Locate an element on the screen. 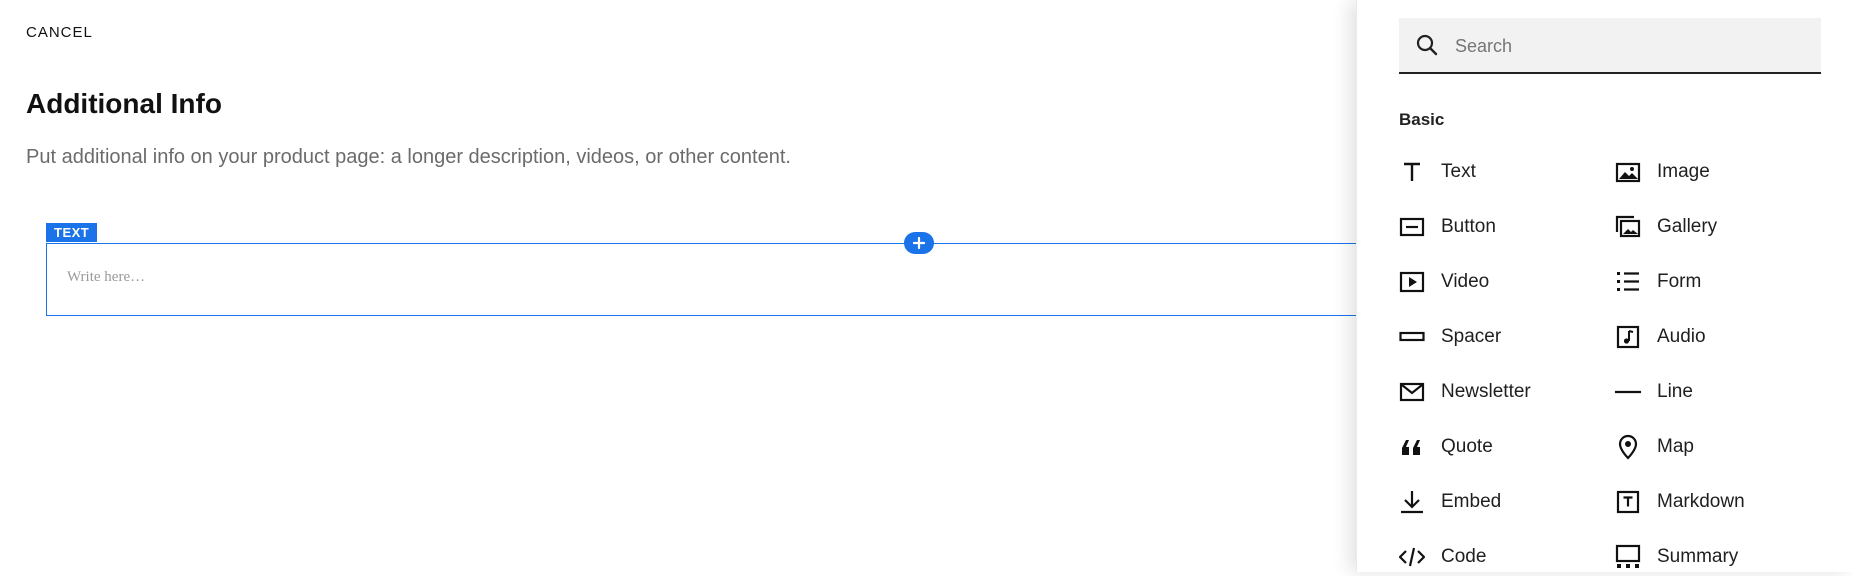  plus-icon is located at coordinates (919, 243).